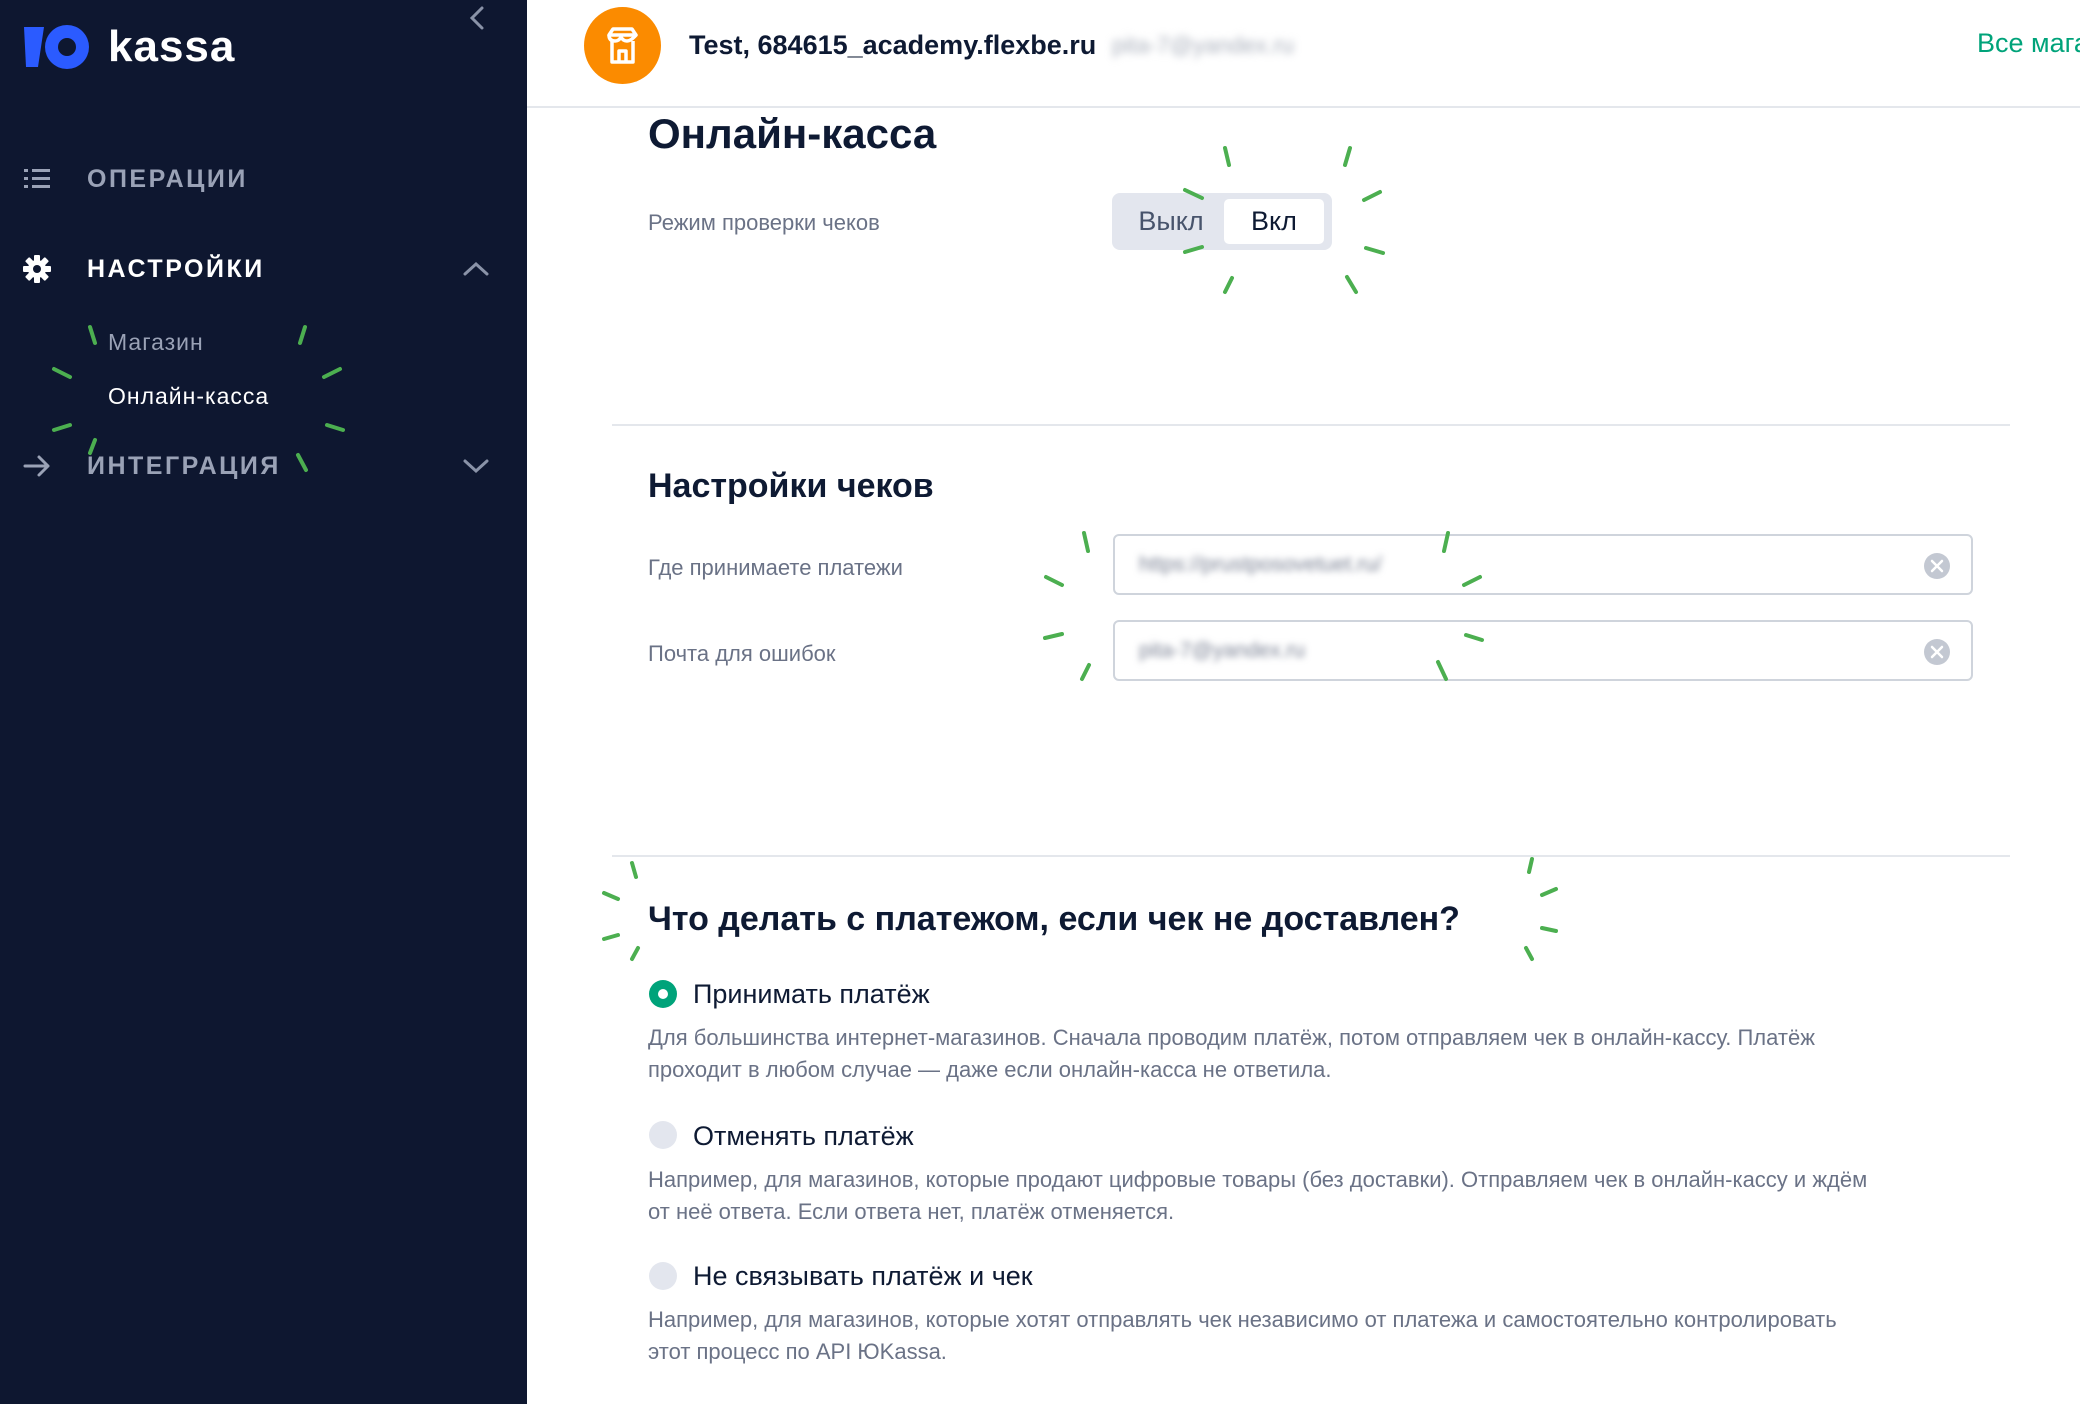  Describe the element at coordinates (1260, 564) in the screenshot. I see `input-value: https://prustposovetuet.ru/` at that location.